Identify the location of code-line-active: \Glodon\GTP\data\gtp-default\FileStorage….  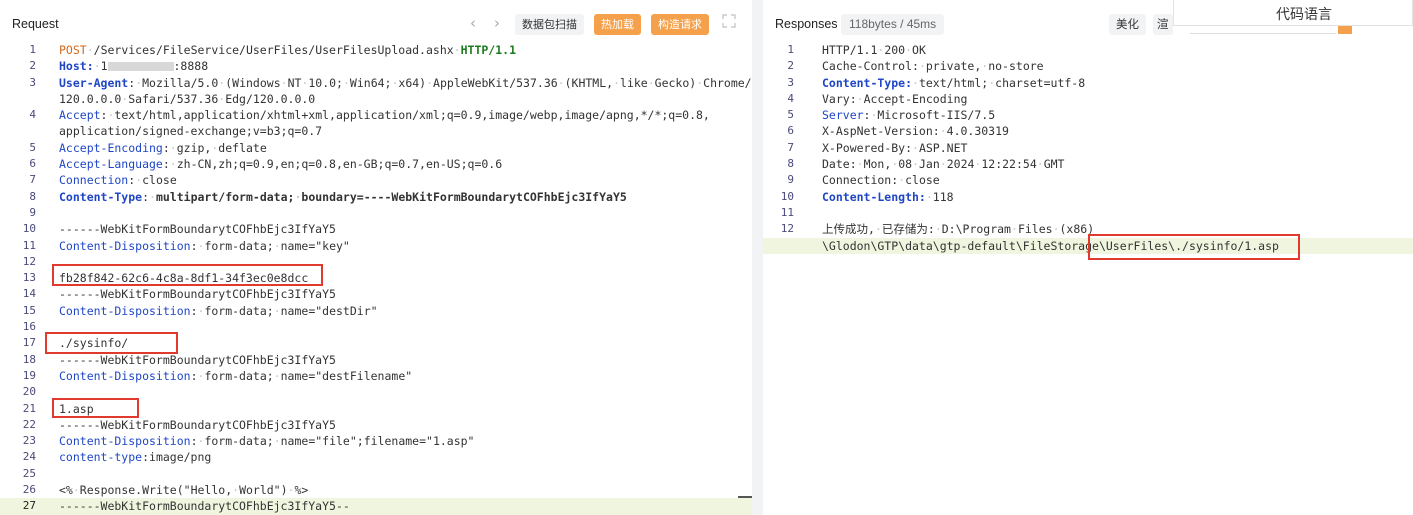
(1088, 245).